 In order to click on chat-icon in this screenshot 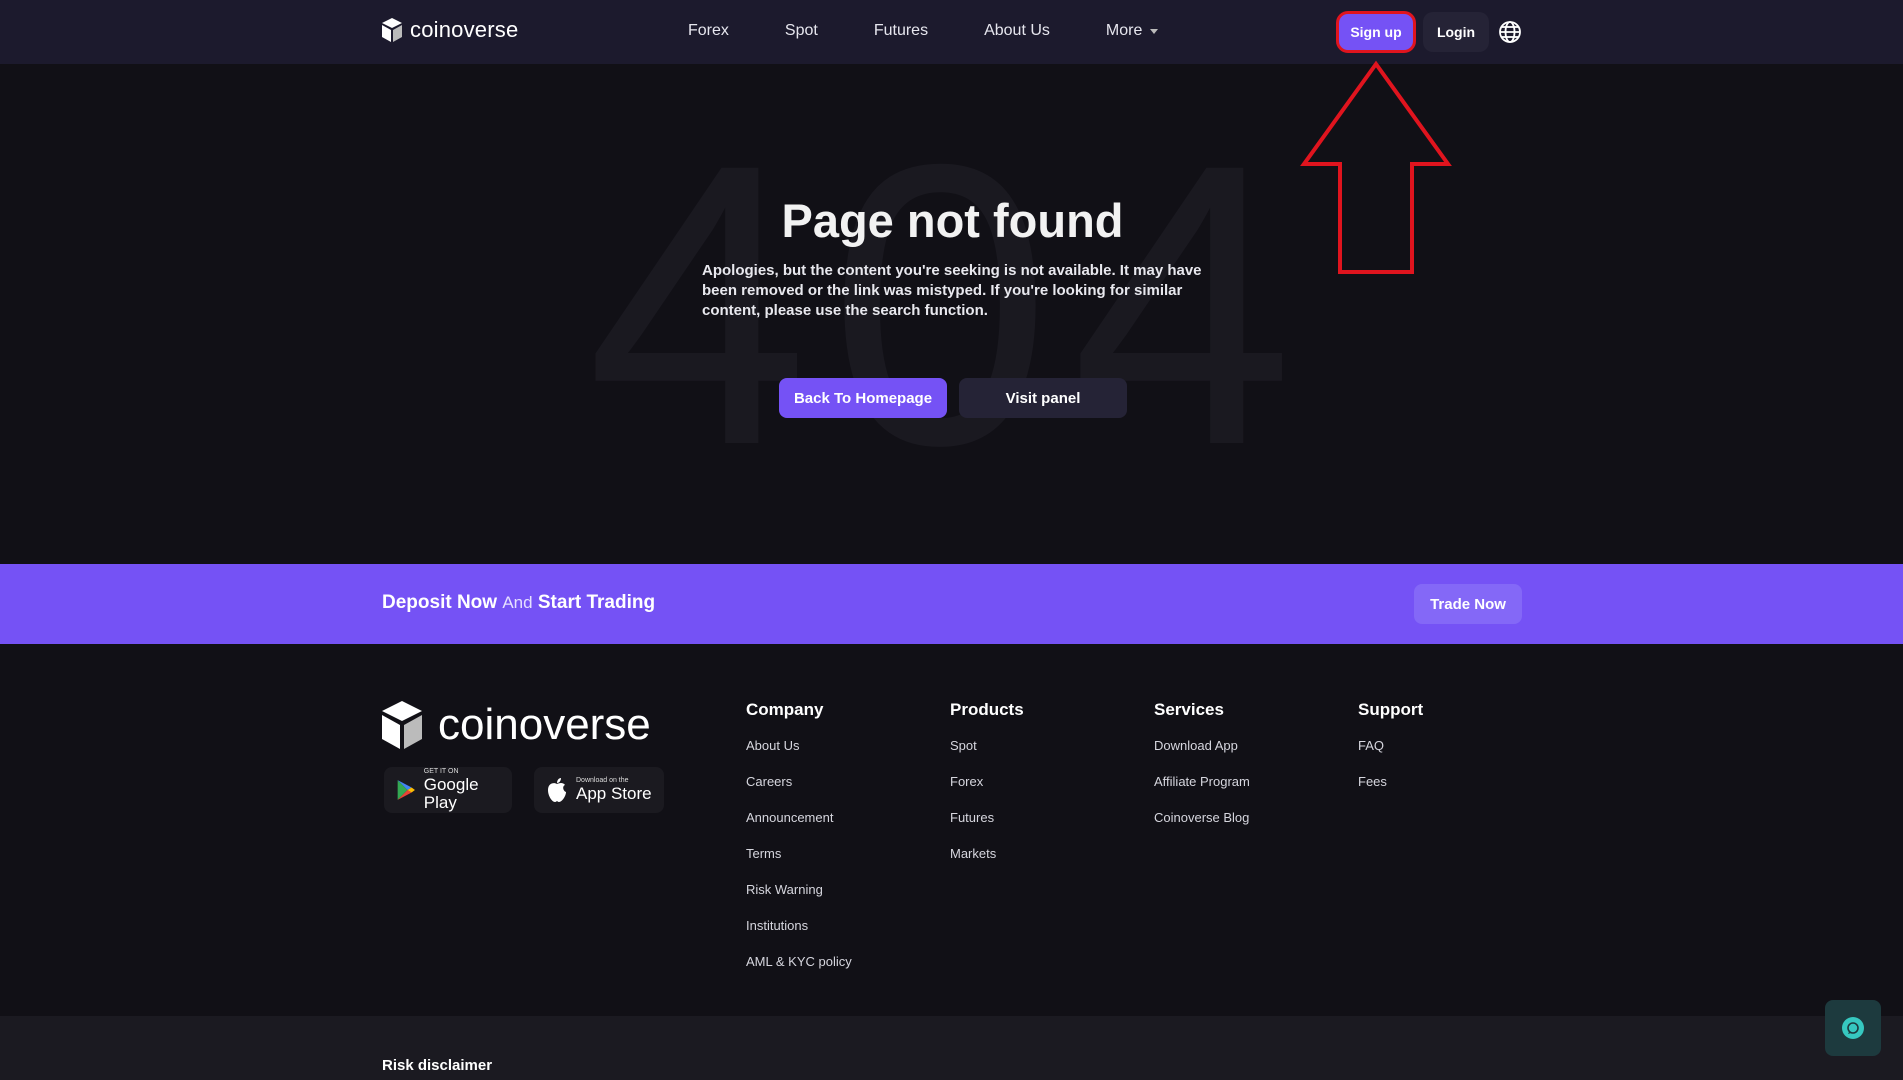, I will do `click(1853, 1028)`.